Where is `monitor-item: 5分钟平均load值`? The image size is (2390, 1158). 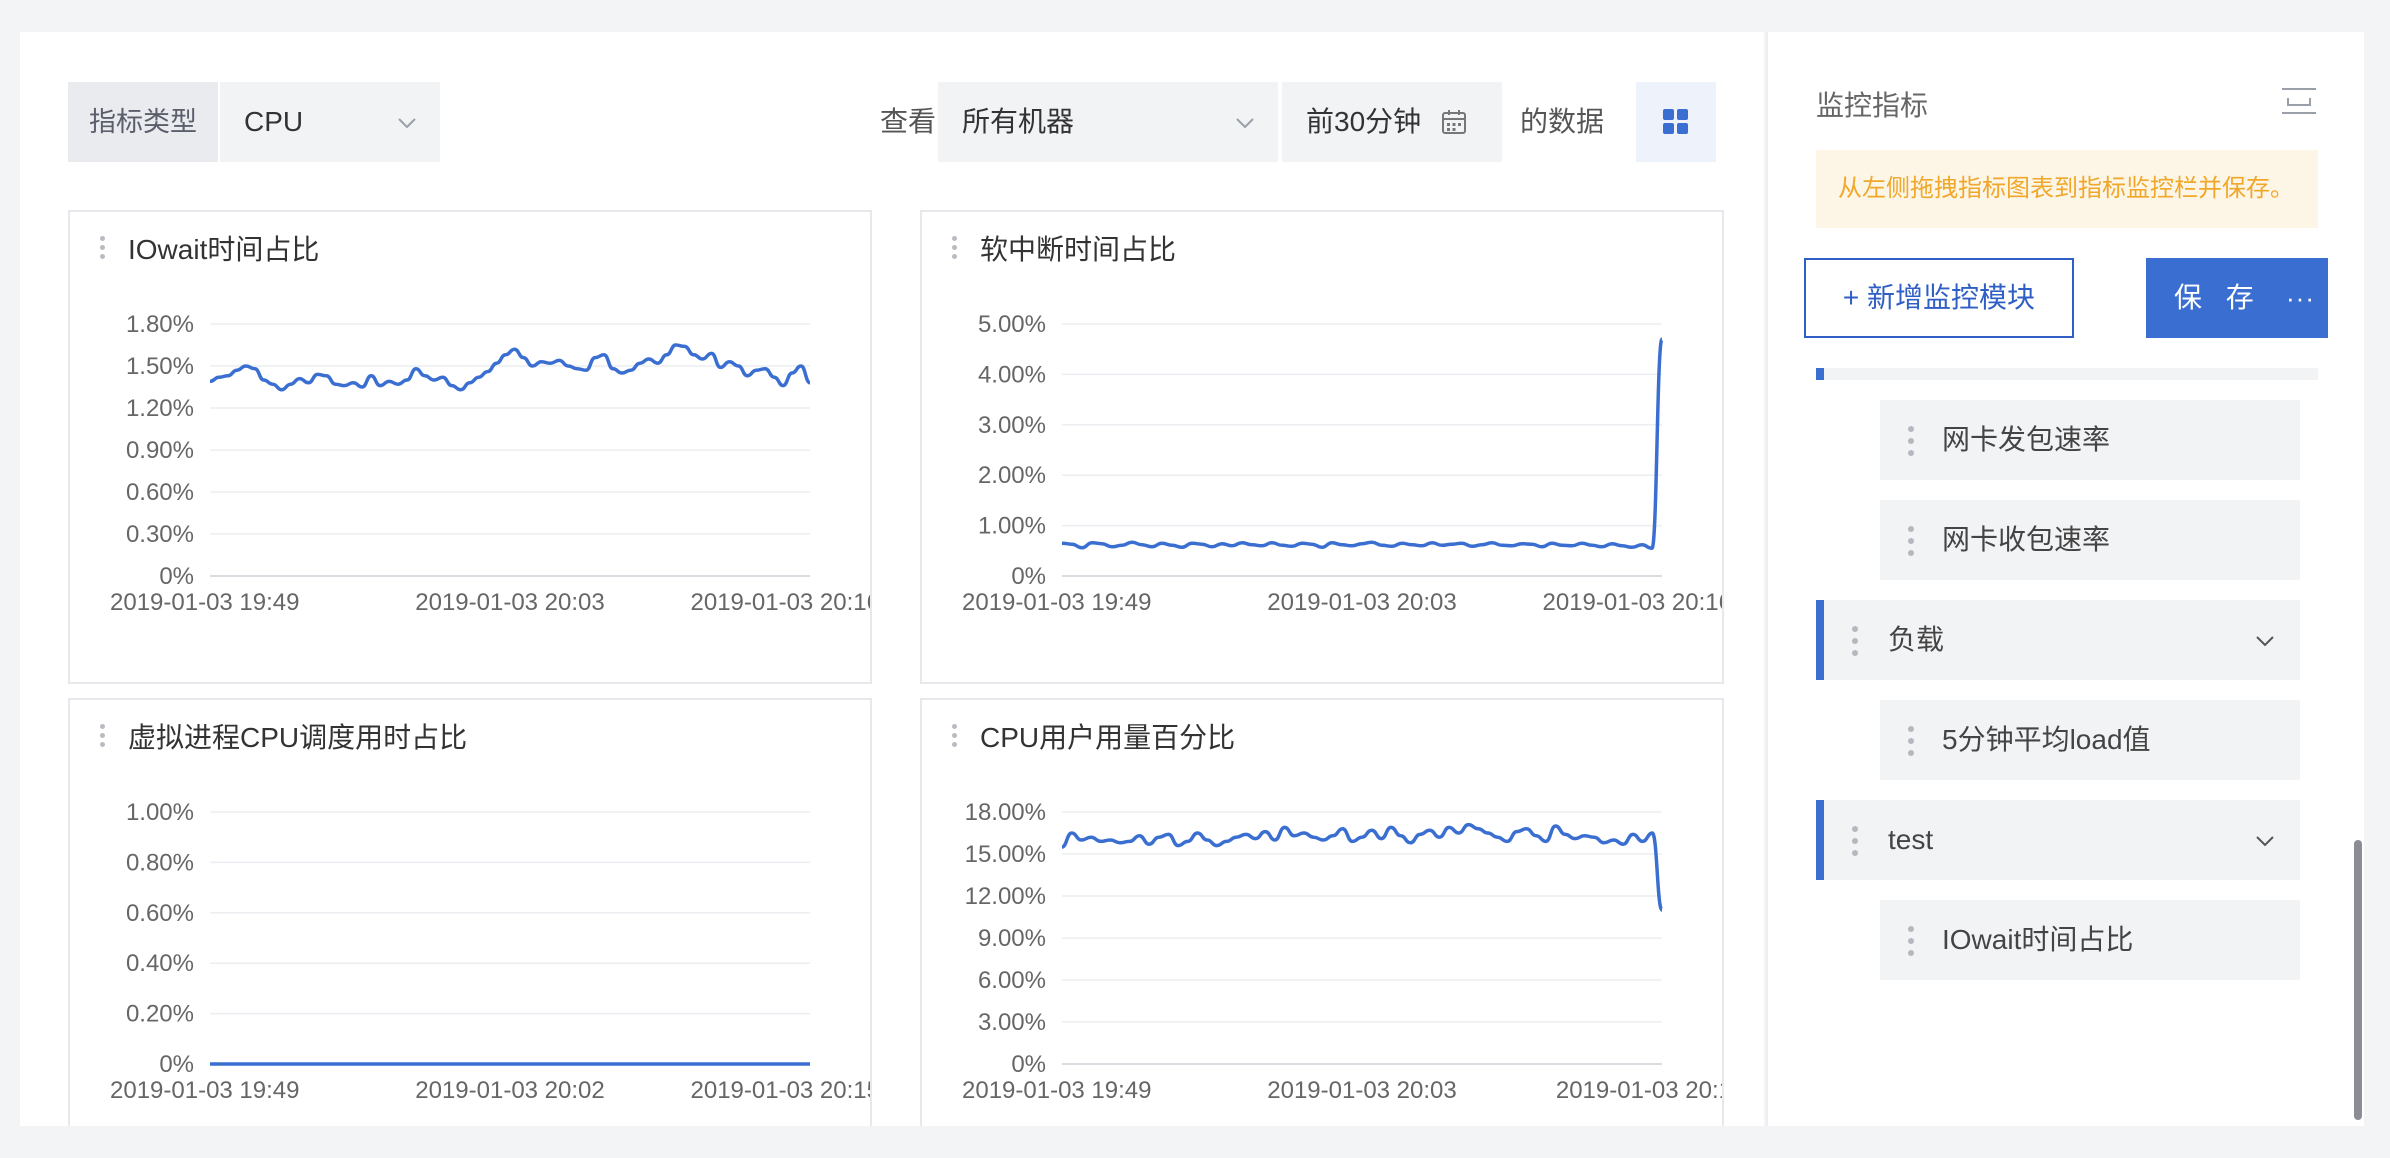
monitor-item: 5分钟平均load值 is located at coordinates (2090, 740).